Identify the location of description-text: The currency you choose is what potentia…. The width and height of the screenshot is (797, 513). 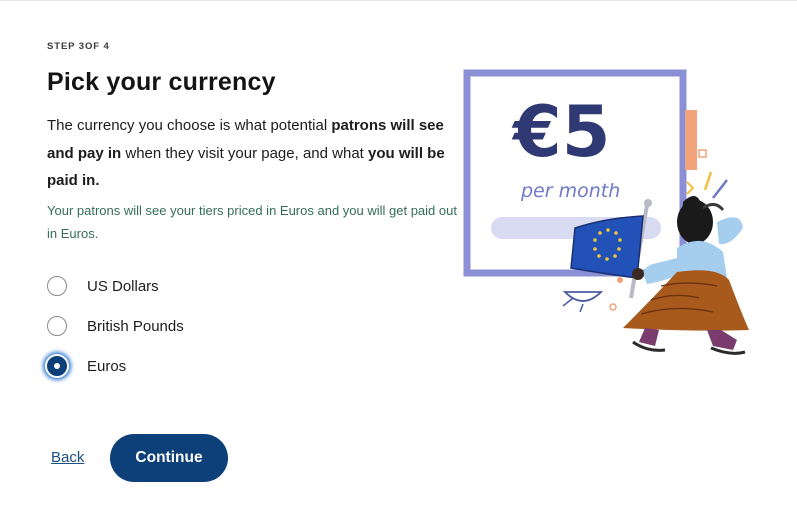
(189, 125).